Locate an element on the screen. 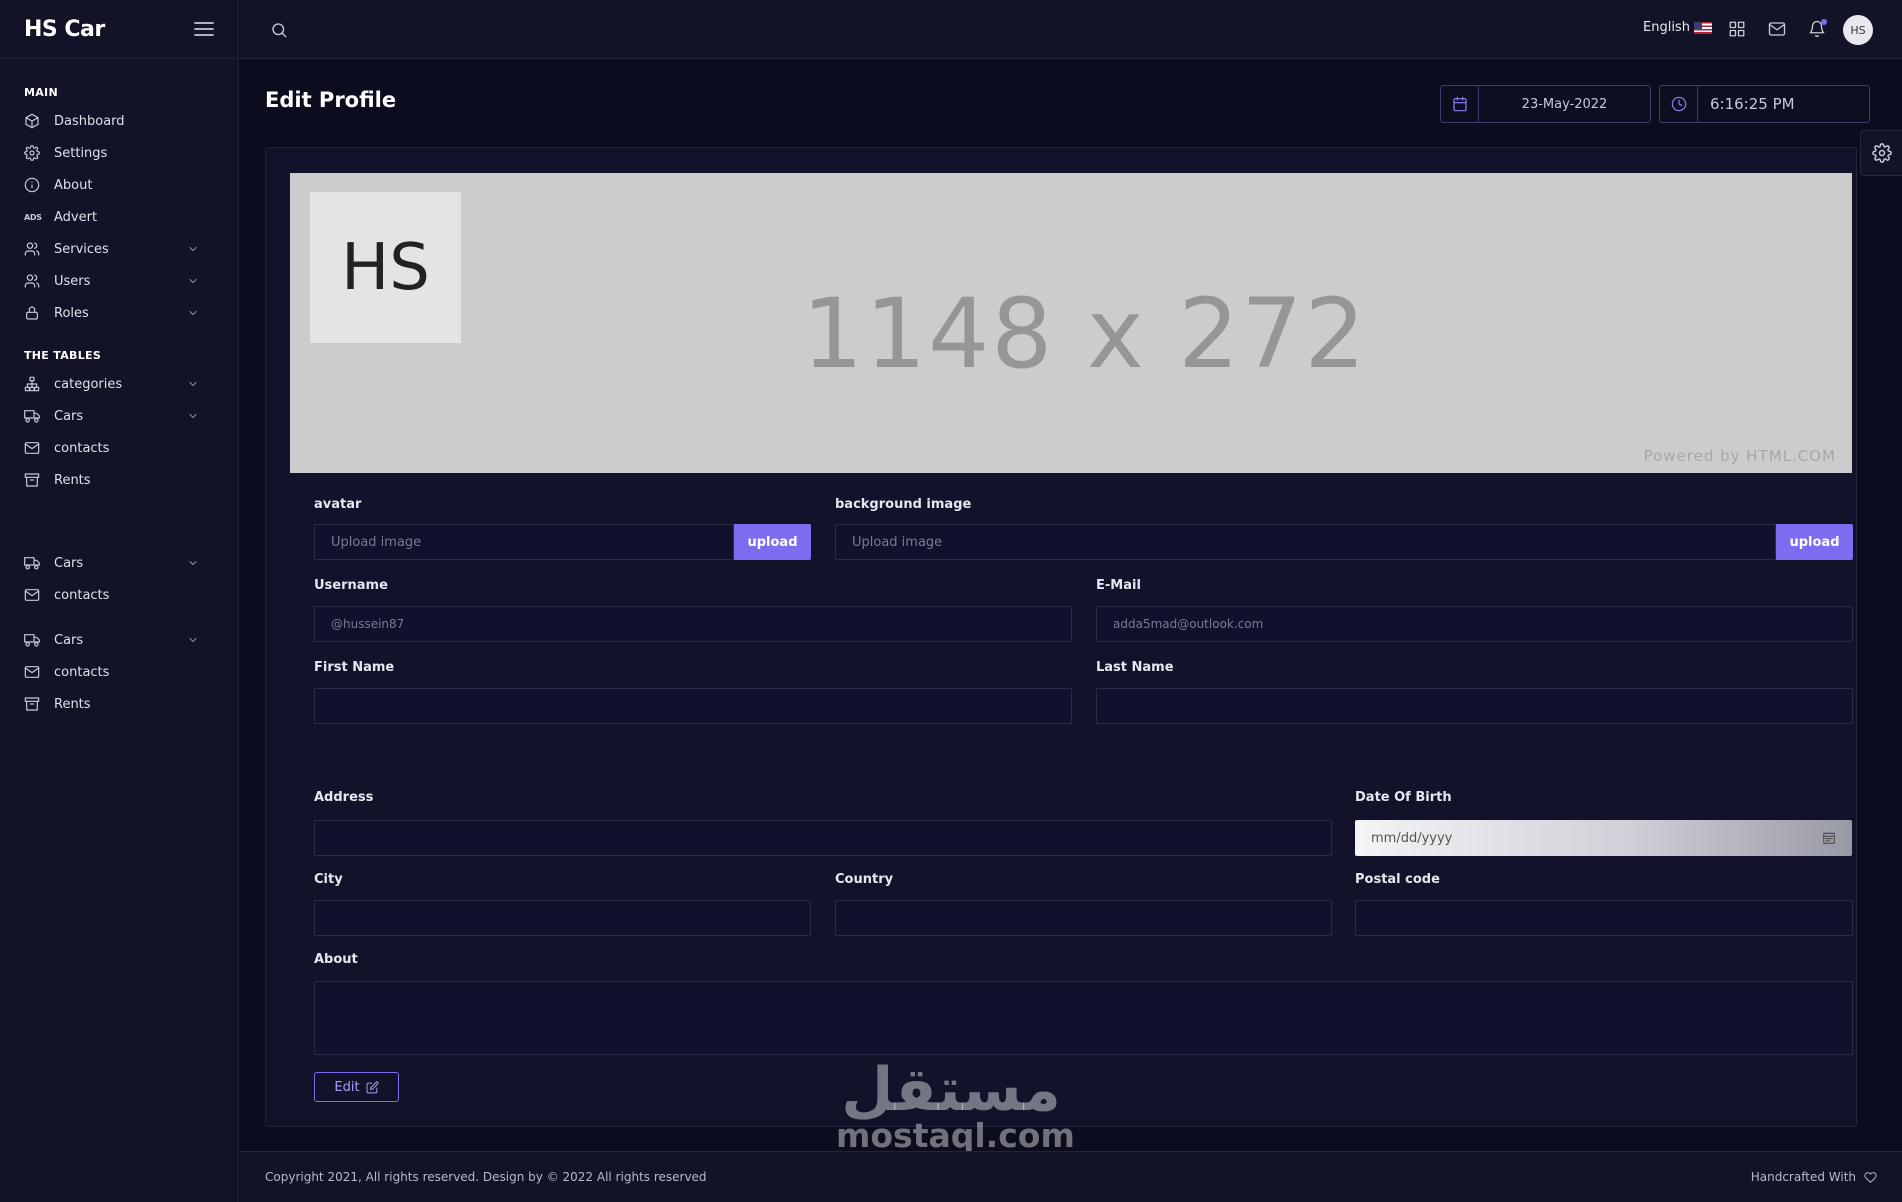 The height and width of the screenshot is (1202, 1902). sidebar-item-rents: Rents is located at coordinates (119, 480).